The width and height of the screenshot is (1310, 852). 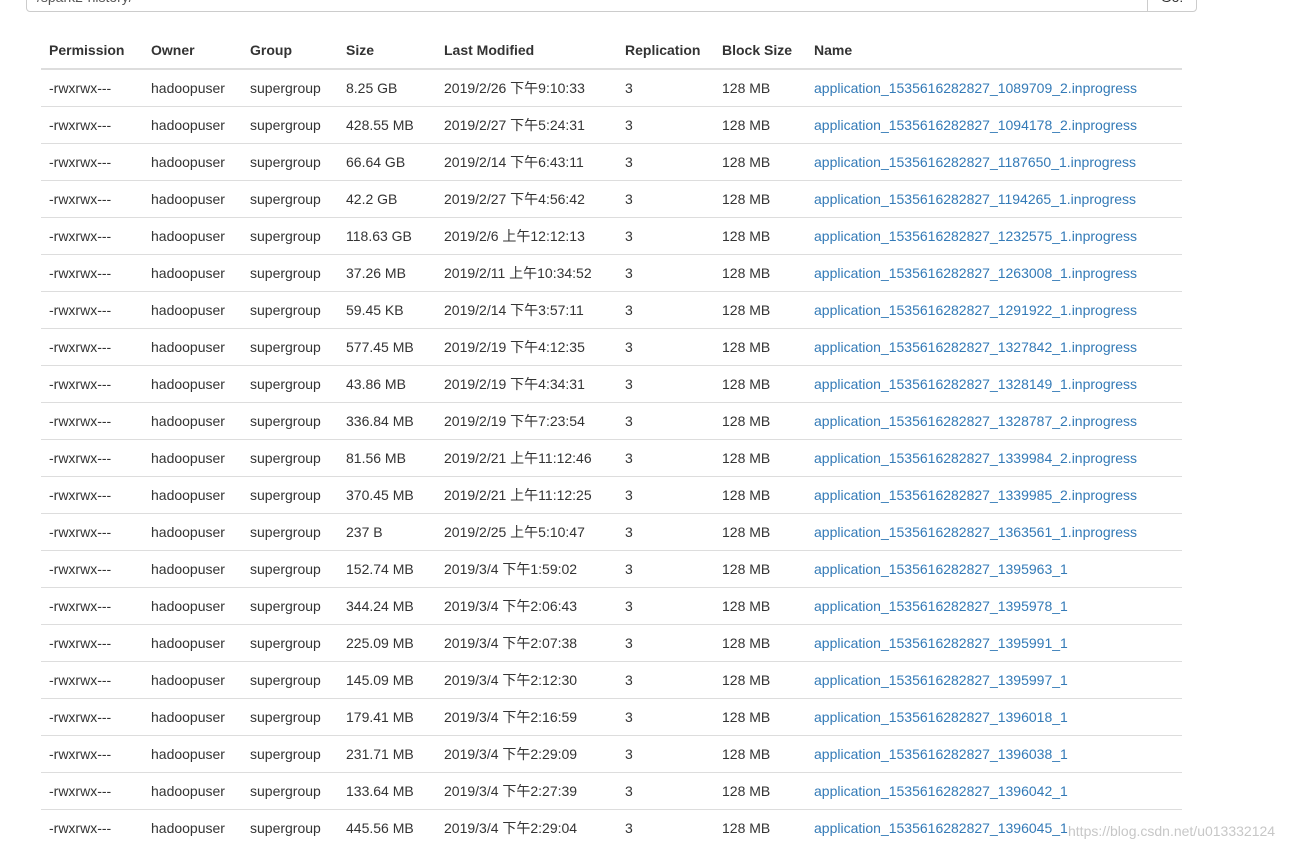 I want to click on cell-last-modified: 2019/3/4 下午2:07:38, so click(x=526, y=642).